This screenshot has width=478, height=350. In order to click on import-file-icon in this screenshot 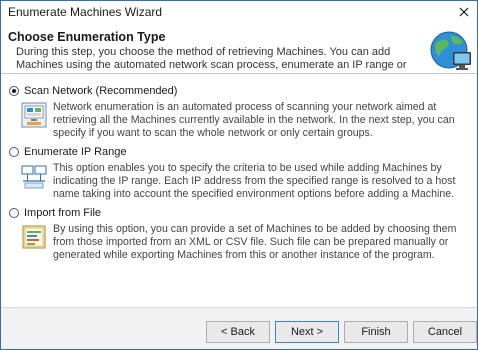, I will do `click(34, 237)`.